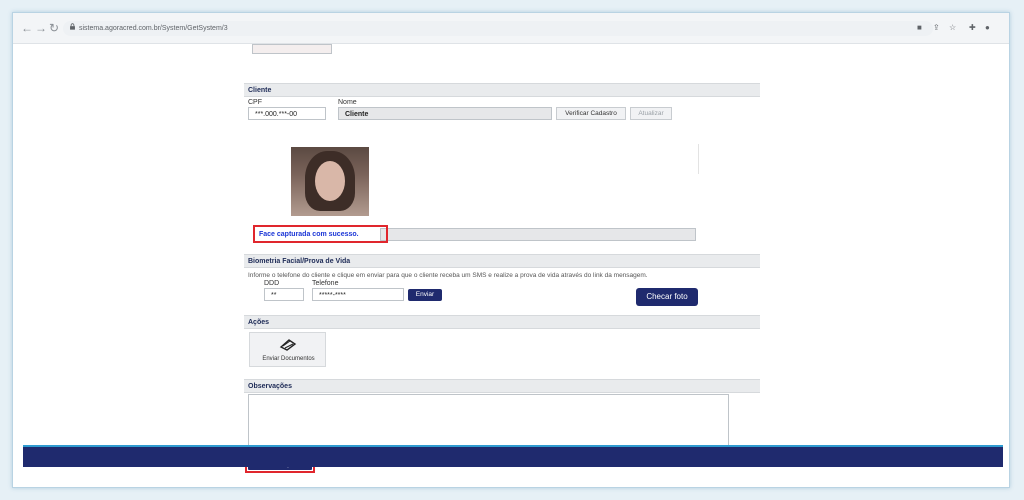 Image resolution: width=1024 pixels, height=500 pixels. What do you see at coordinates (538, 234) in the screenshot?
I see `face-status-bar` at bounding box center [538, 234].